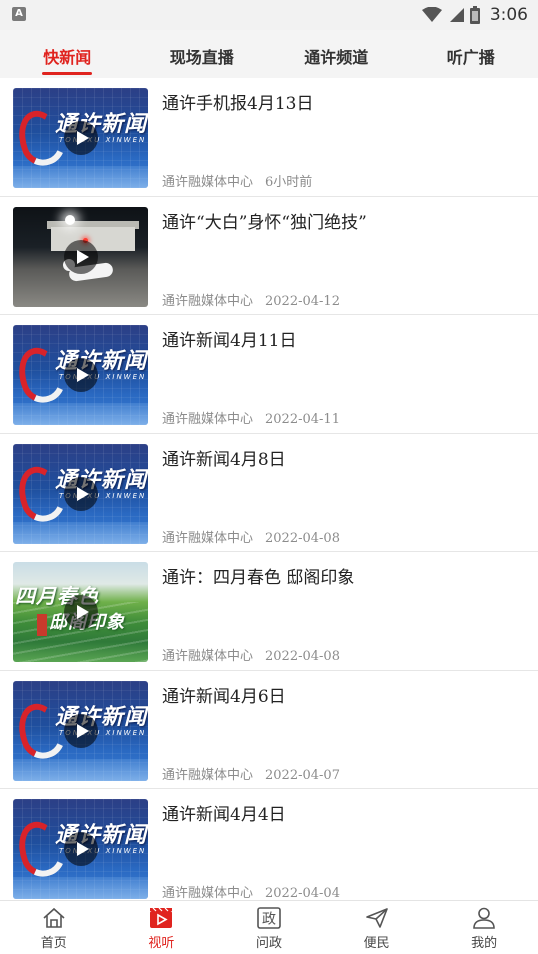  I want to click on tab-kuai-xinwen: 快新闻, so click(67, 54).